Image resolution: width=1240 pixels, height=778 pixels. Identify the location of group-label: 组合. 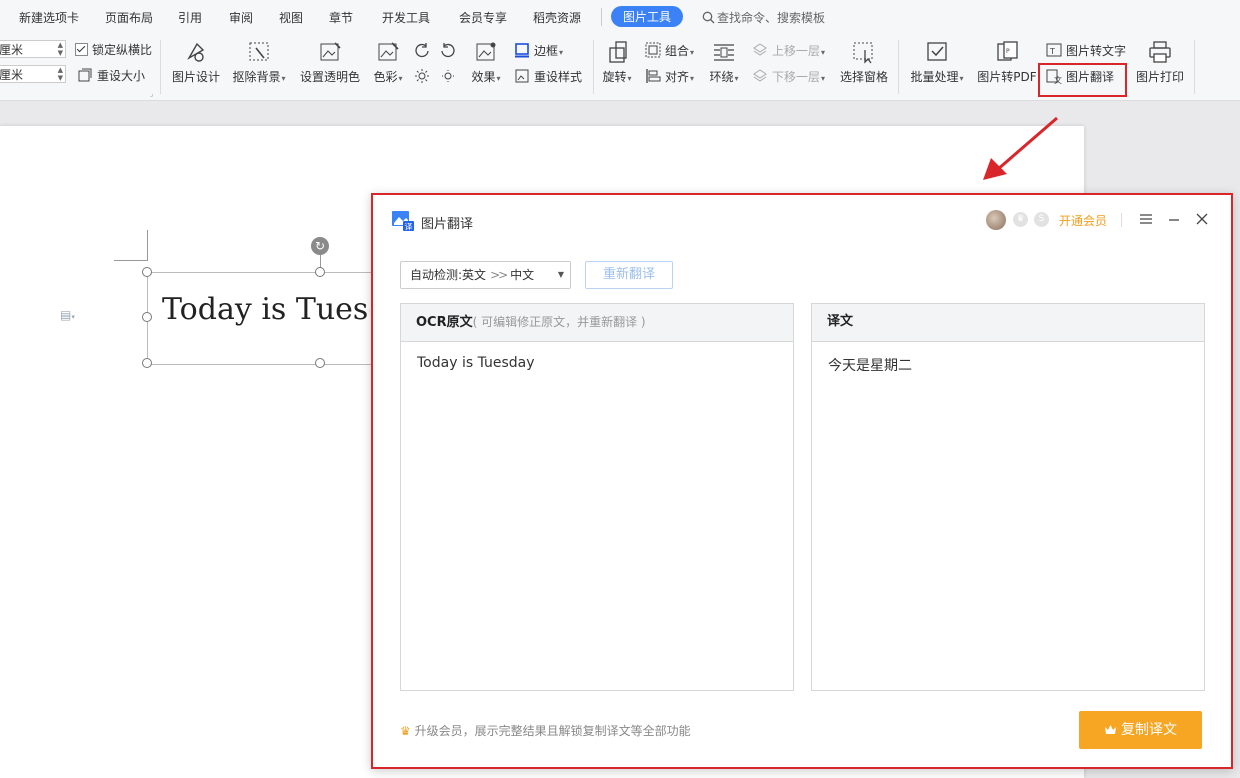
(677, 51).